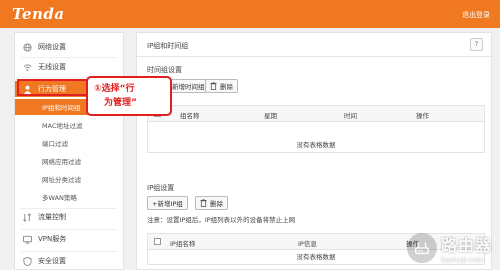 The height and width of the screenshot is (270, 500). I want to click on delete-time-group-button: 删除, so click(221, 86).